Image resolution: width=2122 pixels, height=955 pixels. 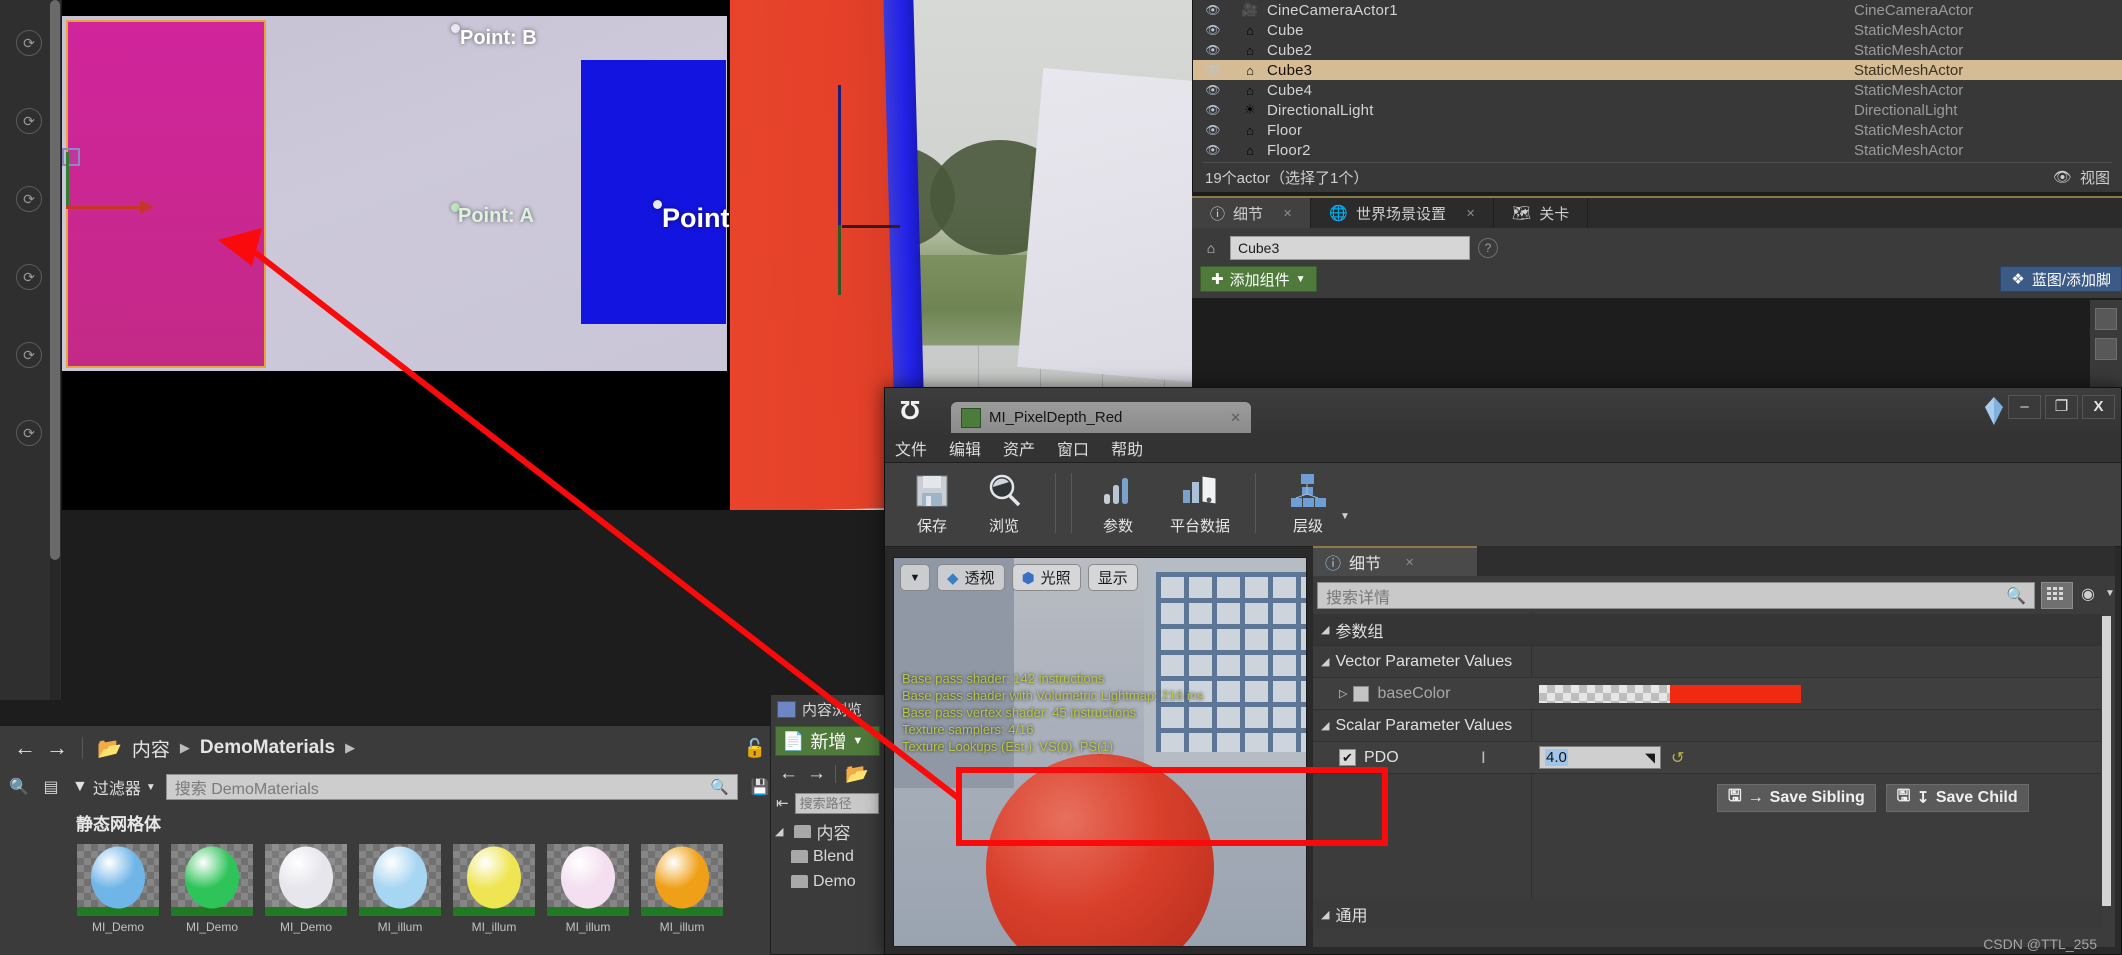 I want to click on tree-item: Blend, so click(x=829, y=856).